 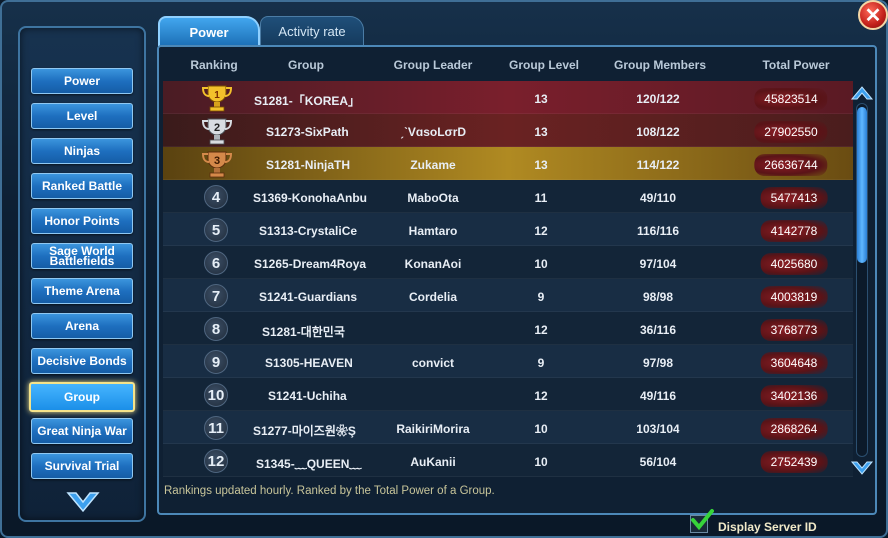 I want to click on cell-group: S1281-NinjaTH, so click(x=308, y=165).